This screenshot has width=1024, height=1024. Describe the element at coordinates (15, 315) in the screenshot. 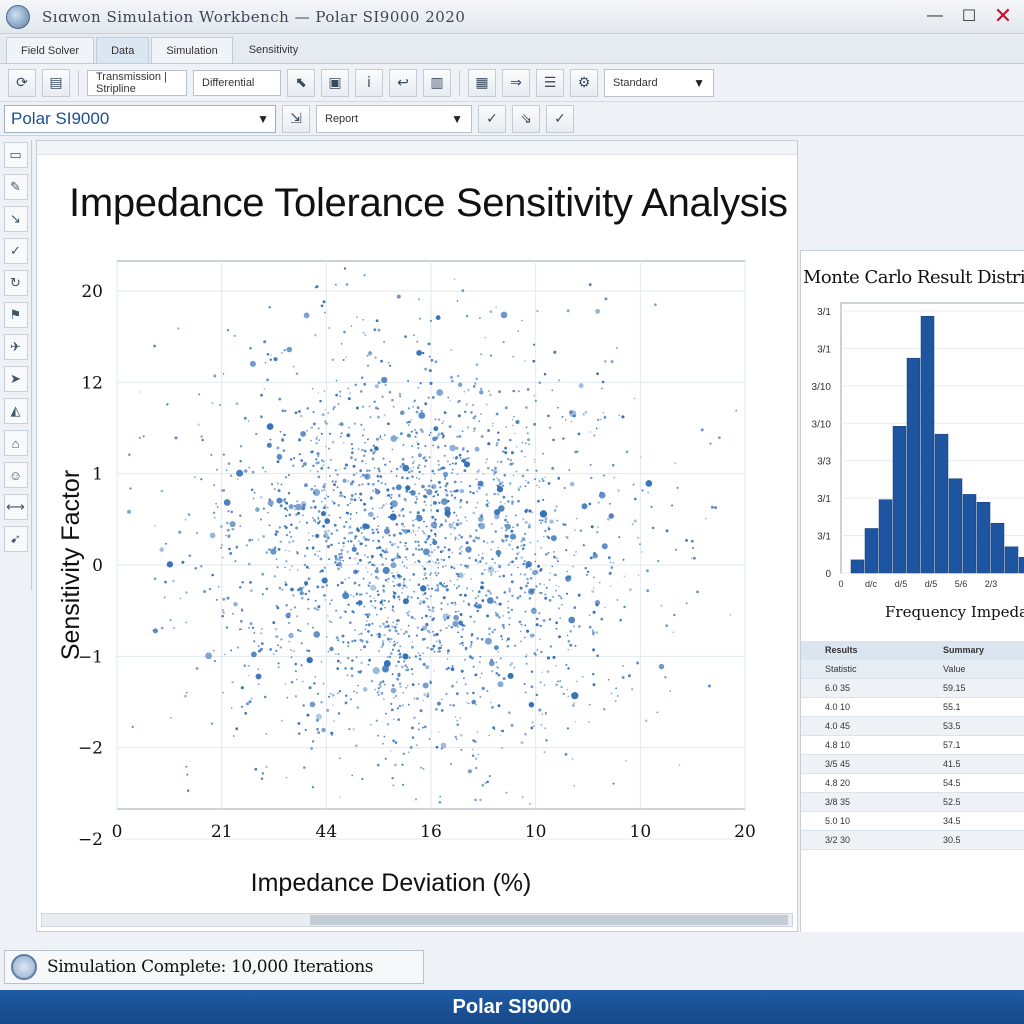

I see `flag-tool-icon: ⚑` at that location.